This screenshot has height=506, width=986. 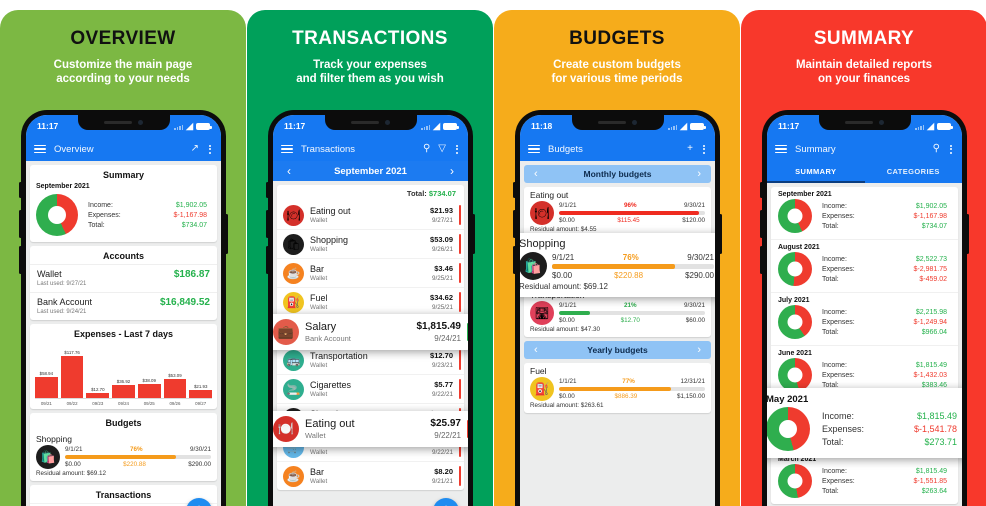 I want to click on summary-tabs: SUMMARY CATEGORIES, so click(x=864, y=172).